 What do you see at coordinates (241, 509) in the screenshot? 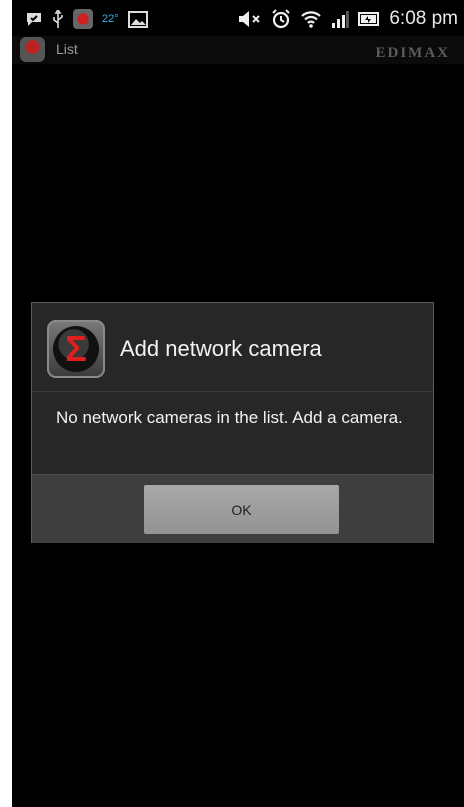
I see `ok-button: OK` at bounding box center [241, 509].